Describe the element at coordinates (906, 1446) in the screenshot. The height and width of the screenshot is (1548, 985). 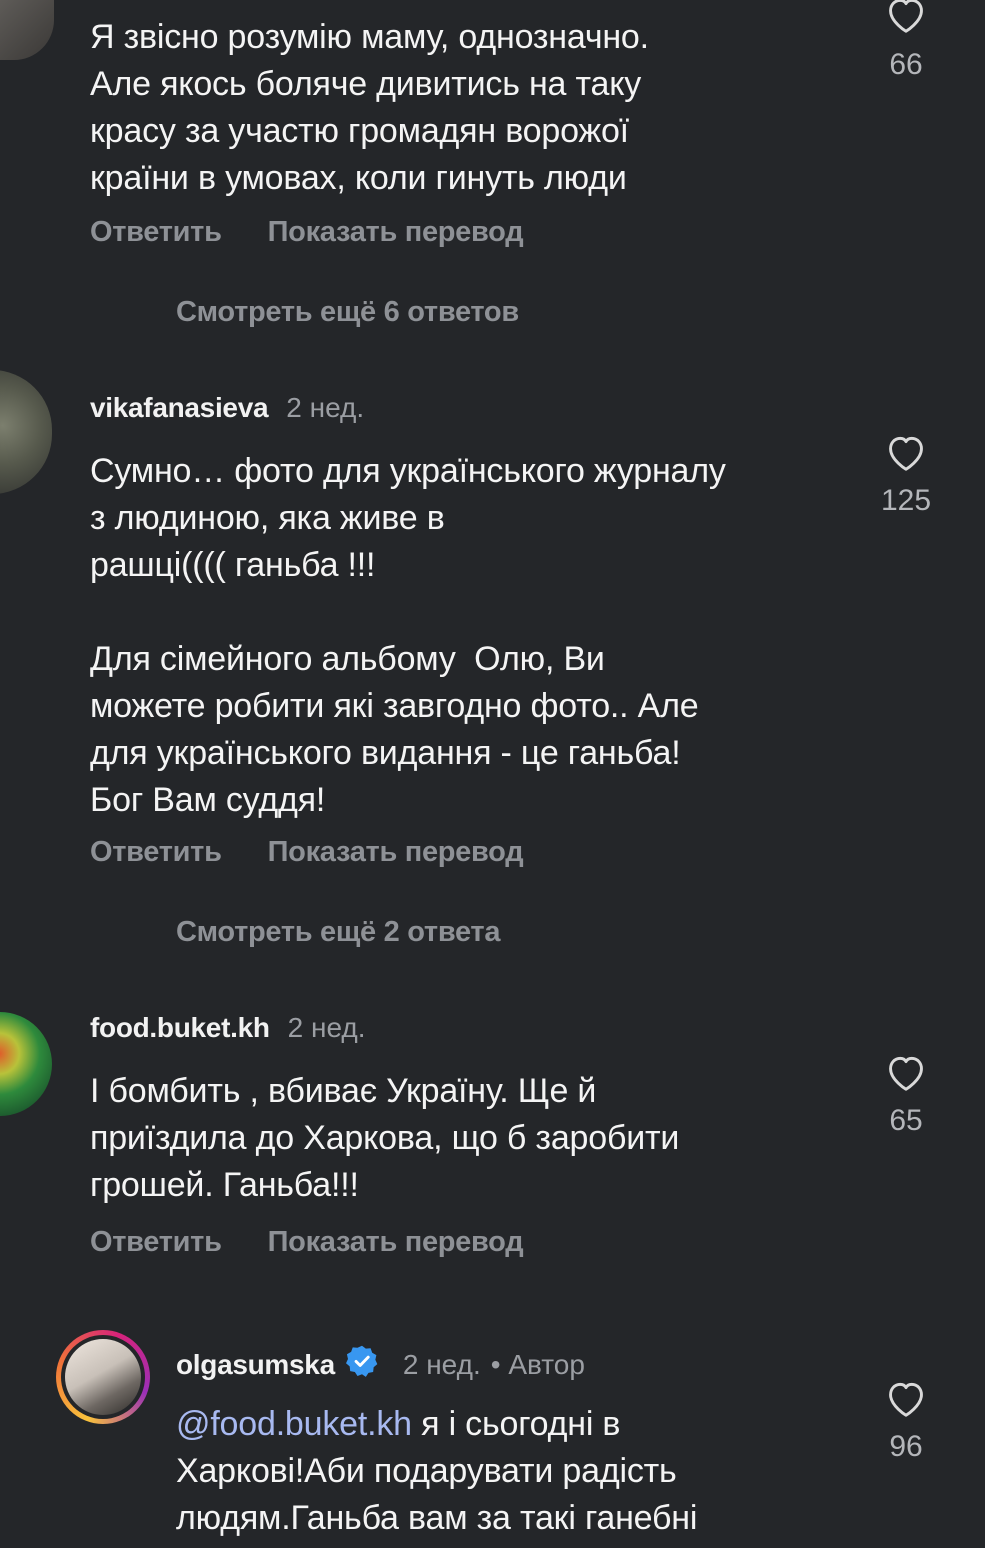
I see `like-count: 96` at that location.